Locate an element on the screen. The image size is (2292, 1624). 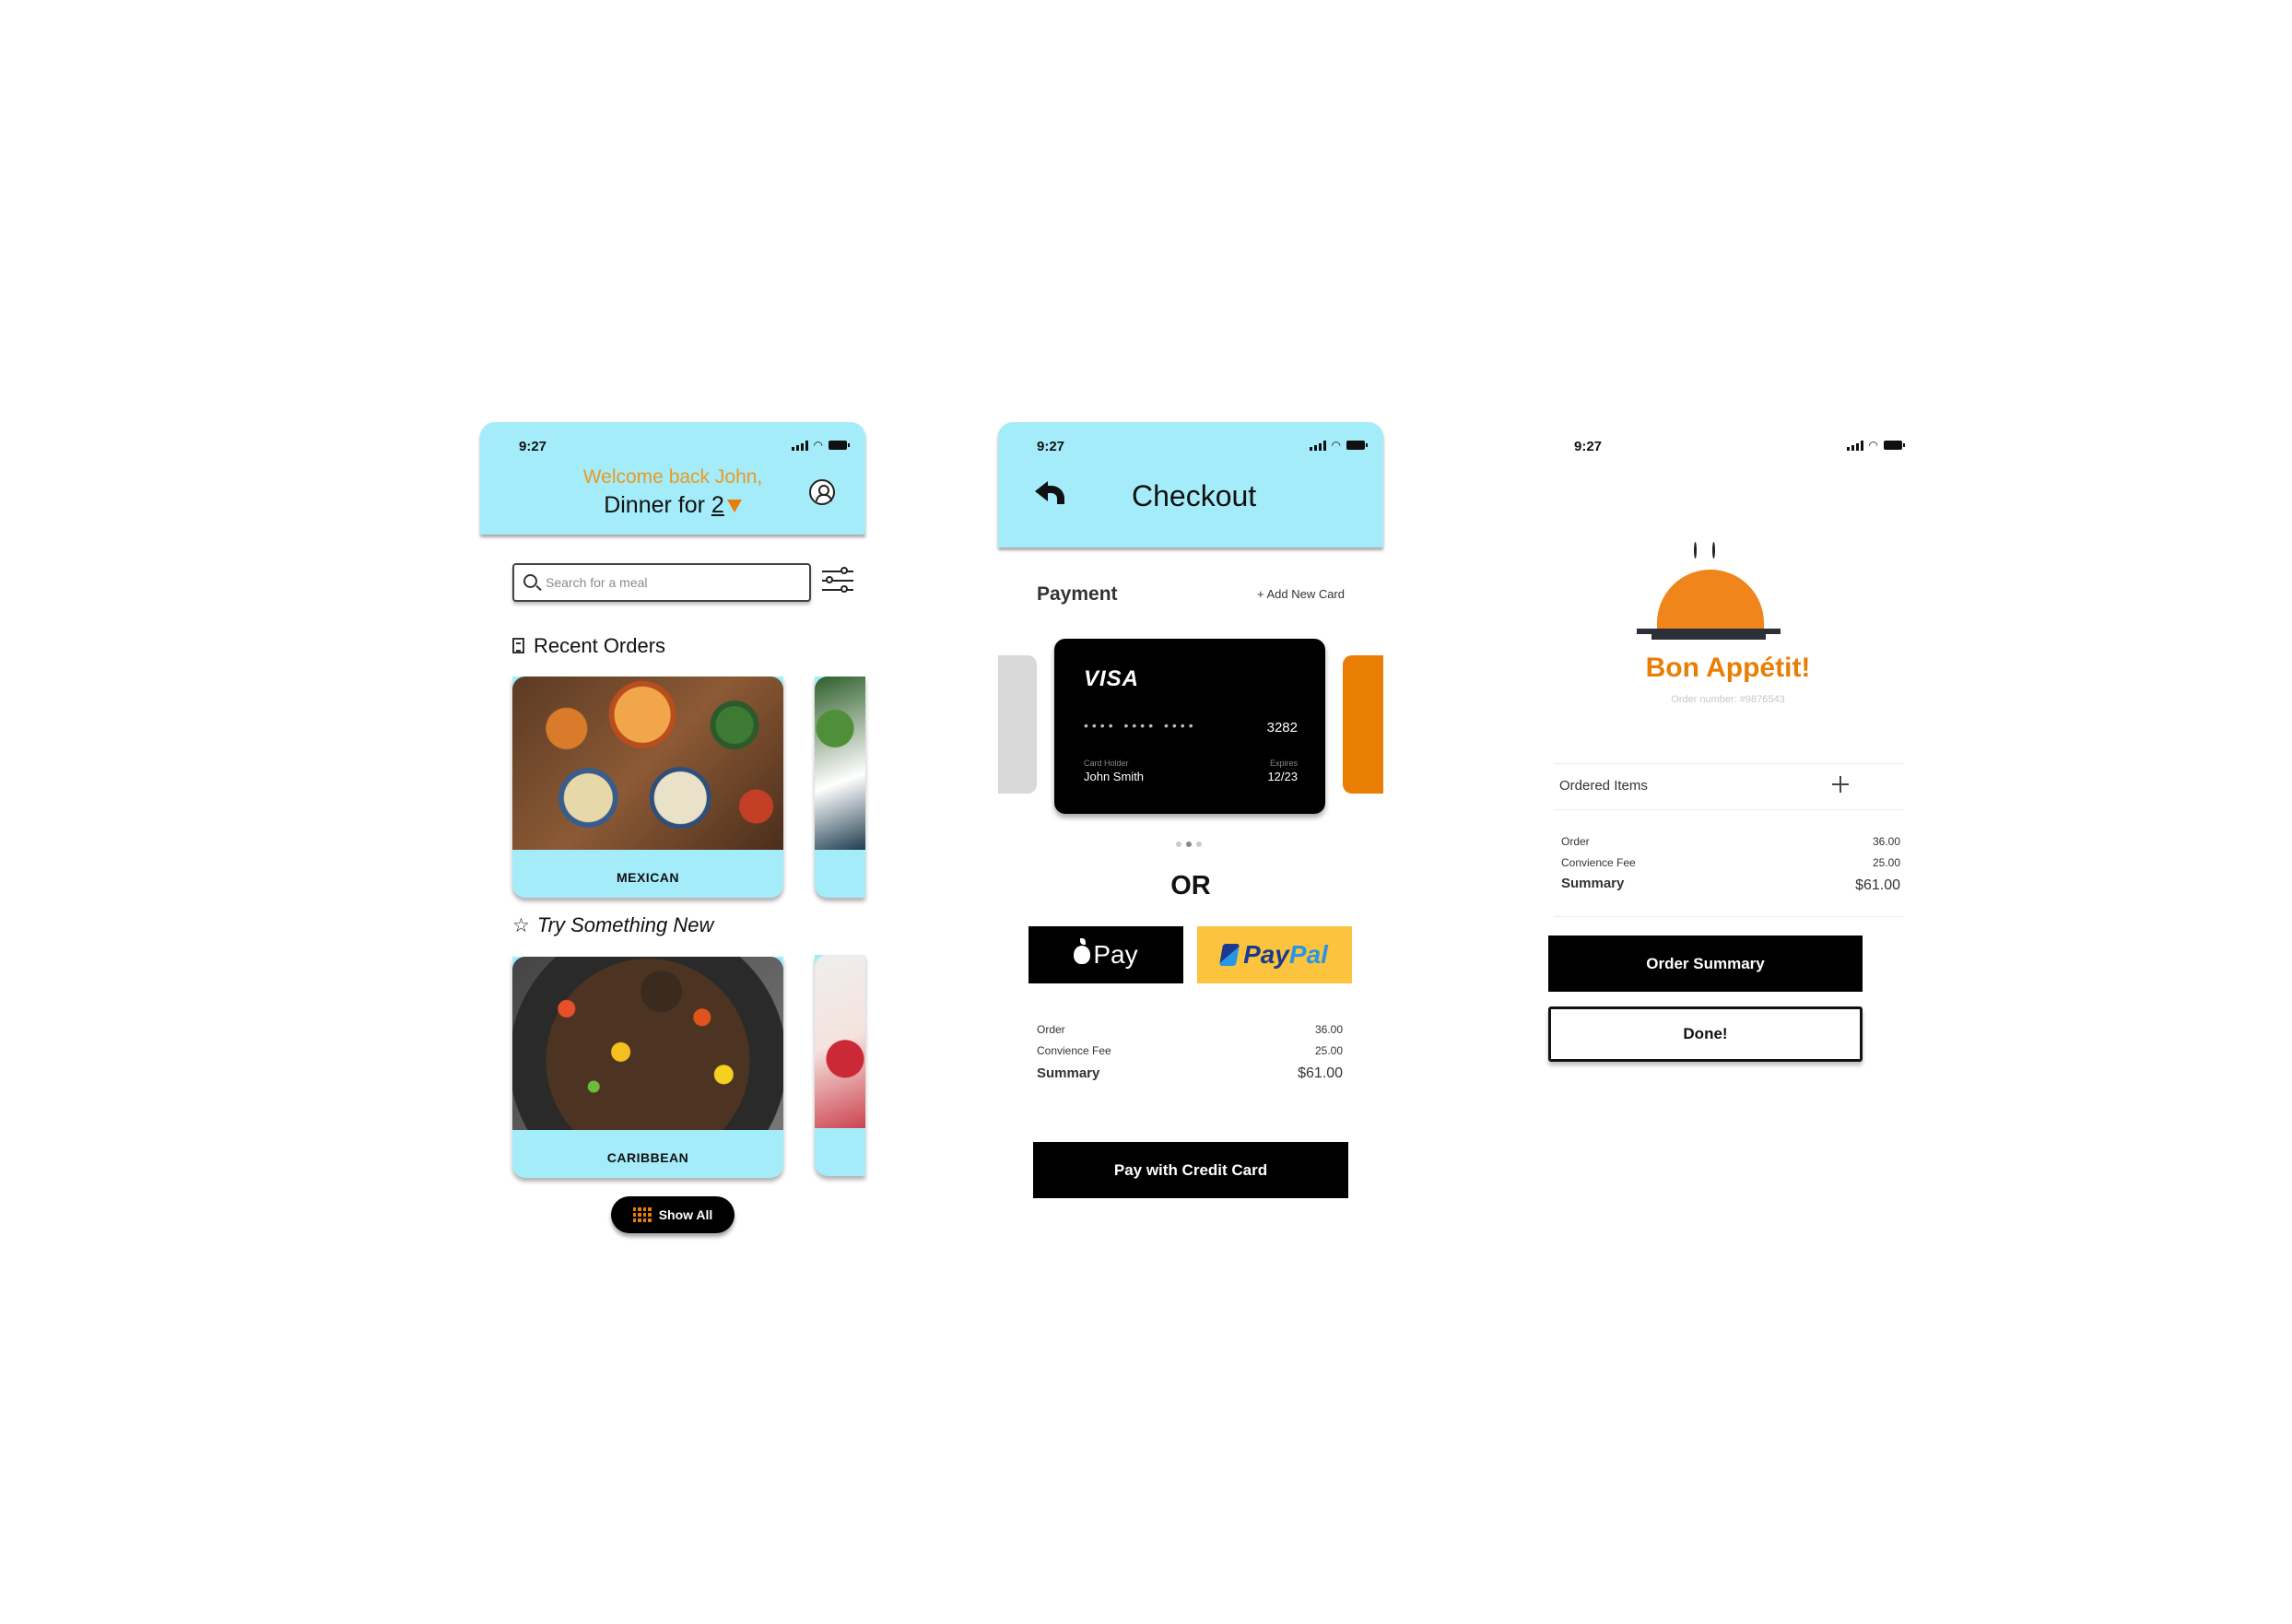
food-card-caribbean: CARIBBEAN is located at coordinates (647, 1067).